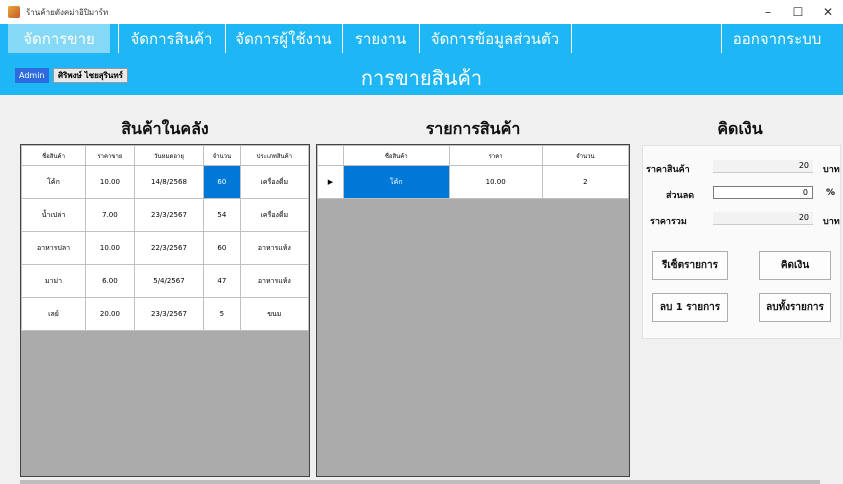 This screenshot has width=843, height=484. I want to click on table-row: น้ำเปล่า 7.00 23/3/2567 54 เครื่องดื่ม, so click(165, 215).